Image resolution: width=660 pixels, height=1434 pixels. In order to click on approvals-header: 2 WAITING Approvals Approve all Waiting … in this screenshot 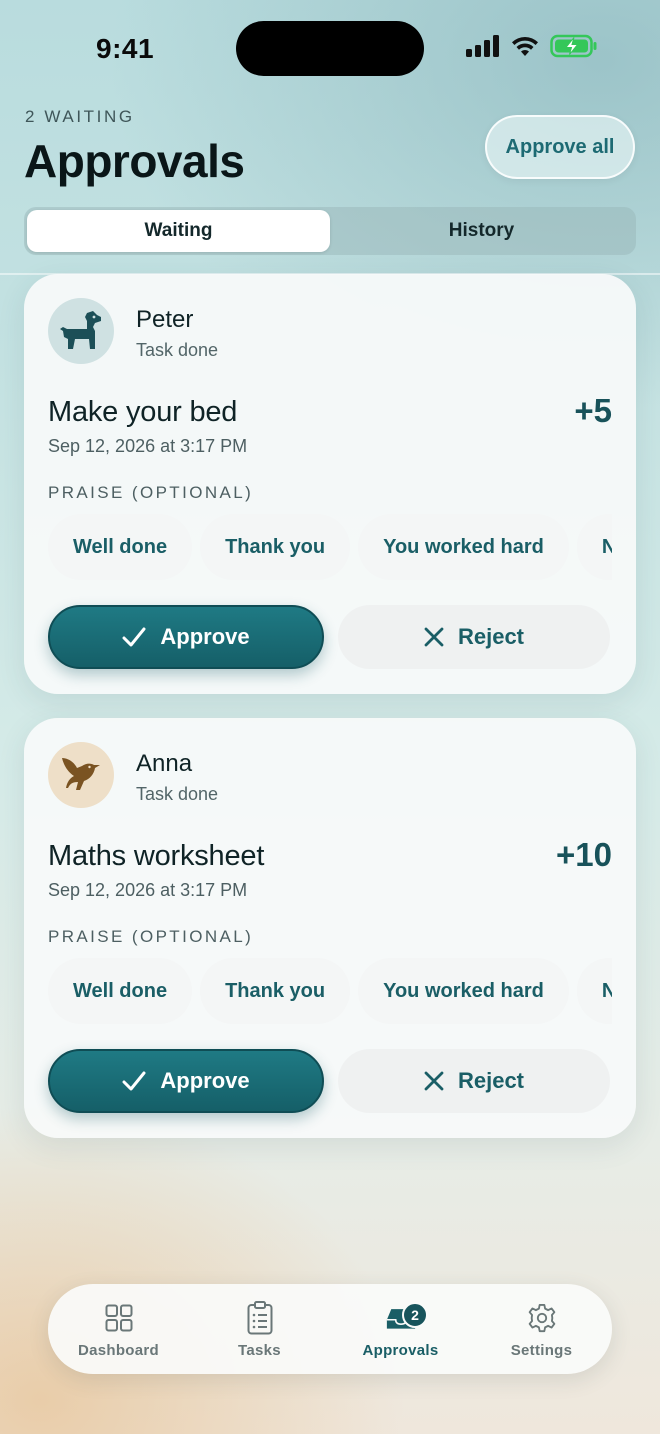, I will do `click(330, 186)`.